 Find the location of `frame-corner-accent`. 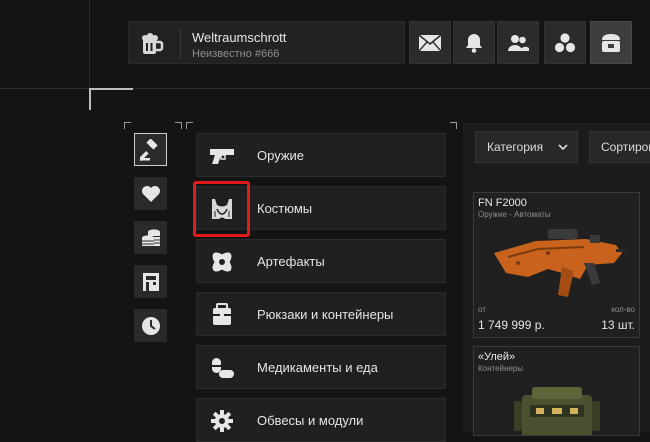

frame-corner-accent is located at coordinates (111, 99).